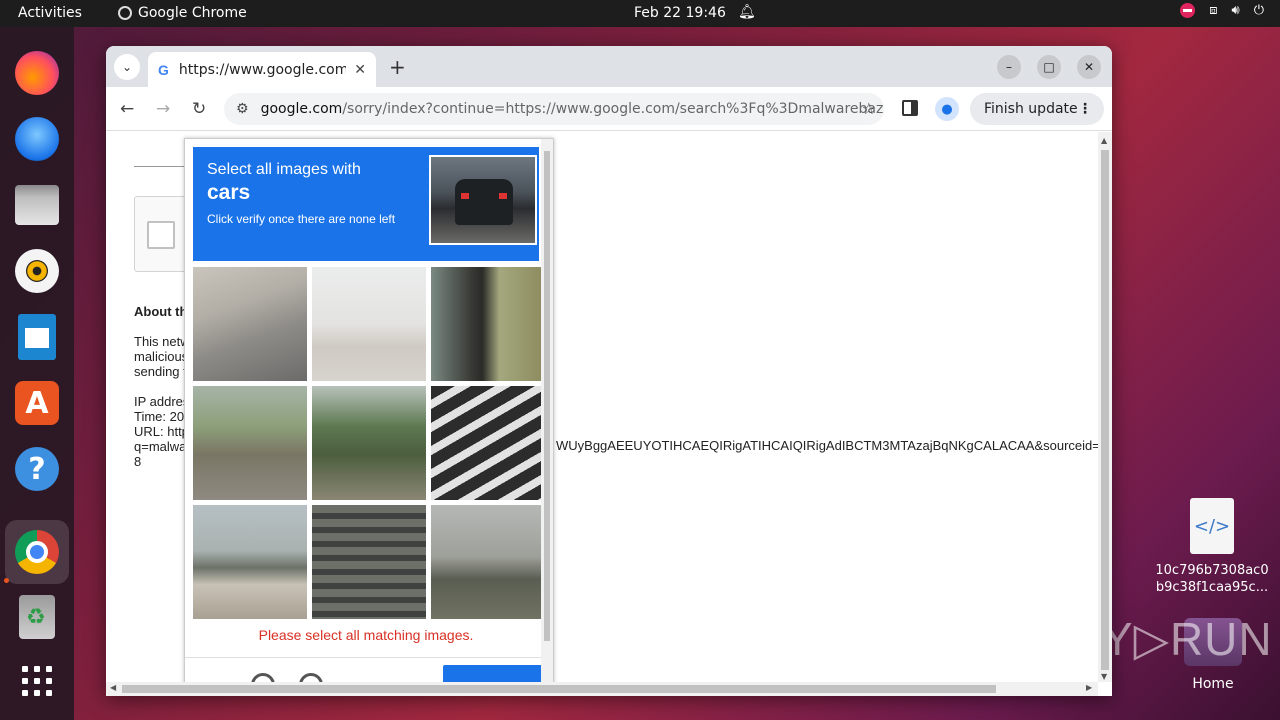 The image size is (1280, 720). Describe the element at coordinates (160, 371) in the screenshot. I see `body-line-3: sending t` at that location.